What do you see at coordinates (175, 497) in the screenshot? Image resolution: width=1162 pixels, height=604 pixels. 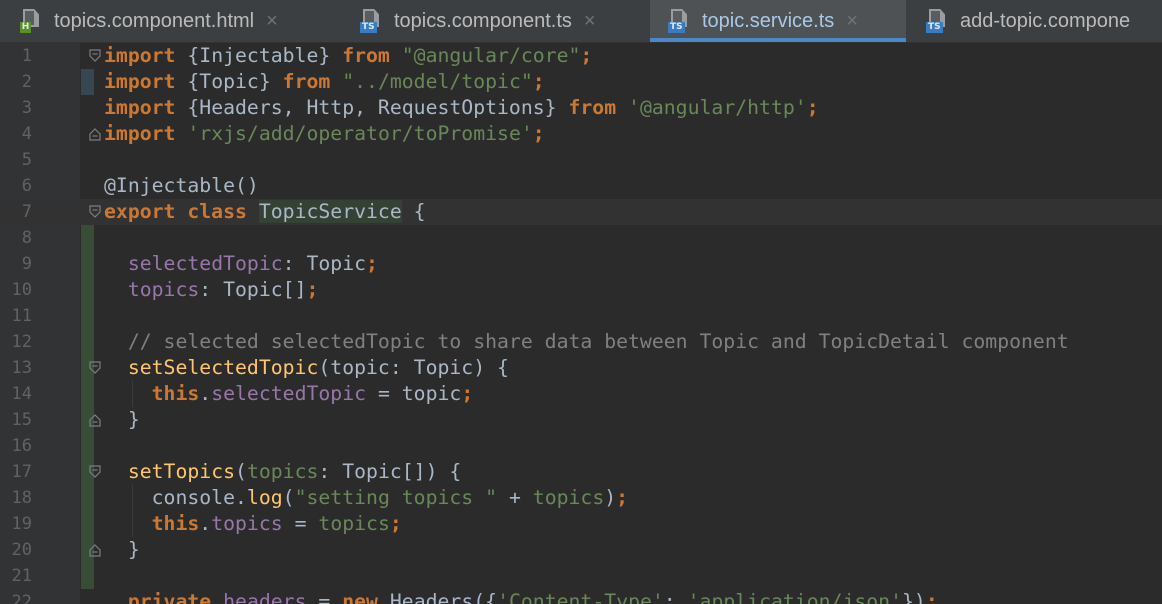 I see `code-token: console.` at bounding box center [175, 497].